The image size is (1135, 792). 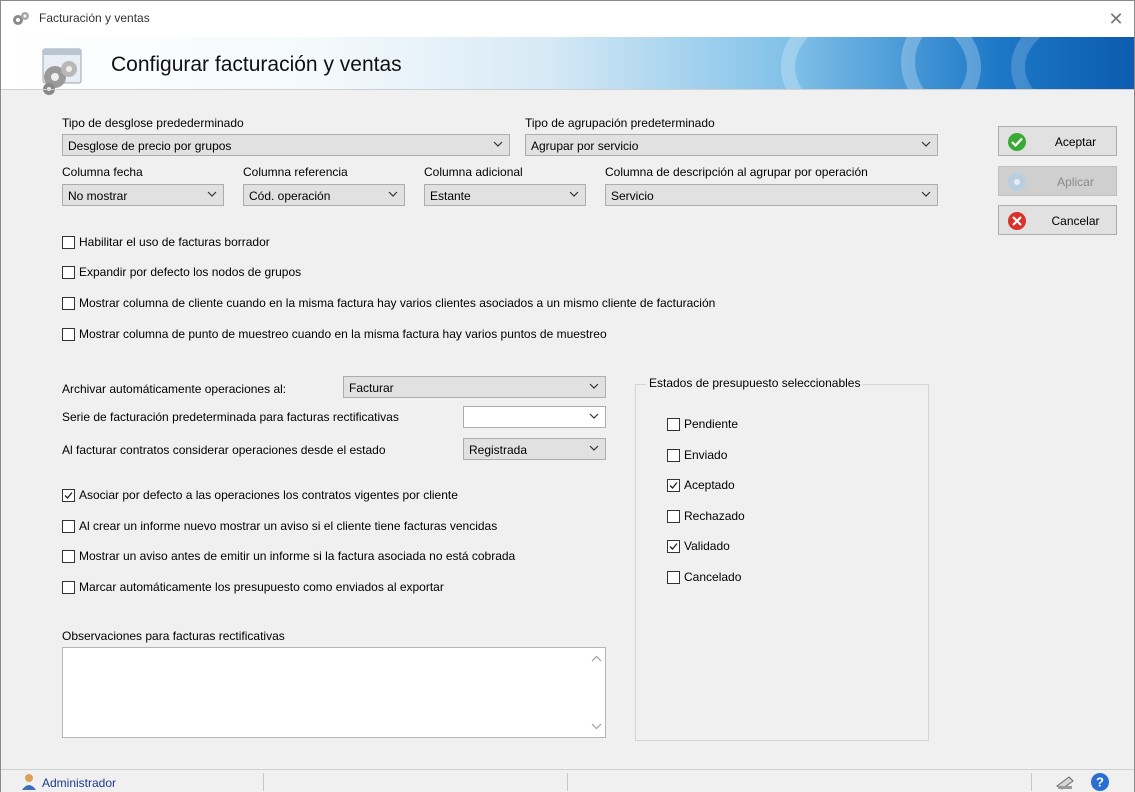 What do you see at coordinates (534, 449) in the screenshot?
I see `contratos-dropdown: Registrada` at bounding box center [534, 449].